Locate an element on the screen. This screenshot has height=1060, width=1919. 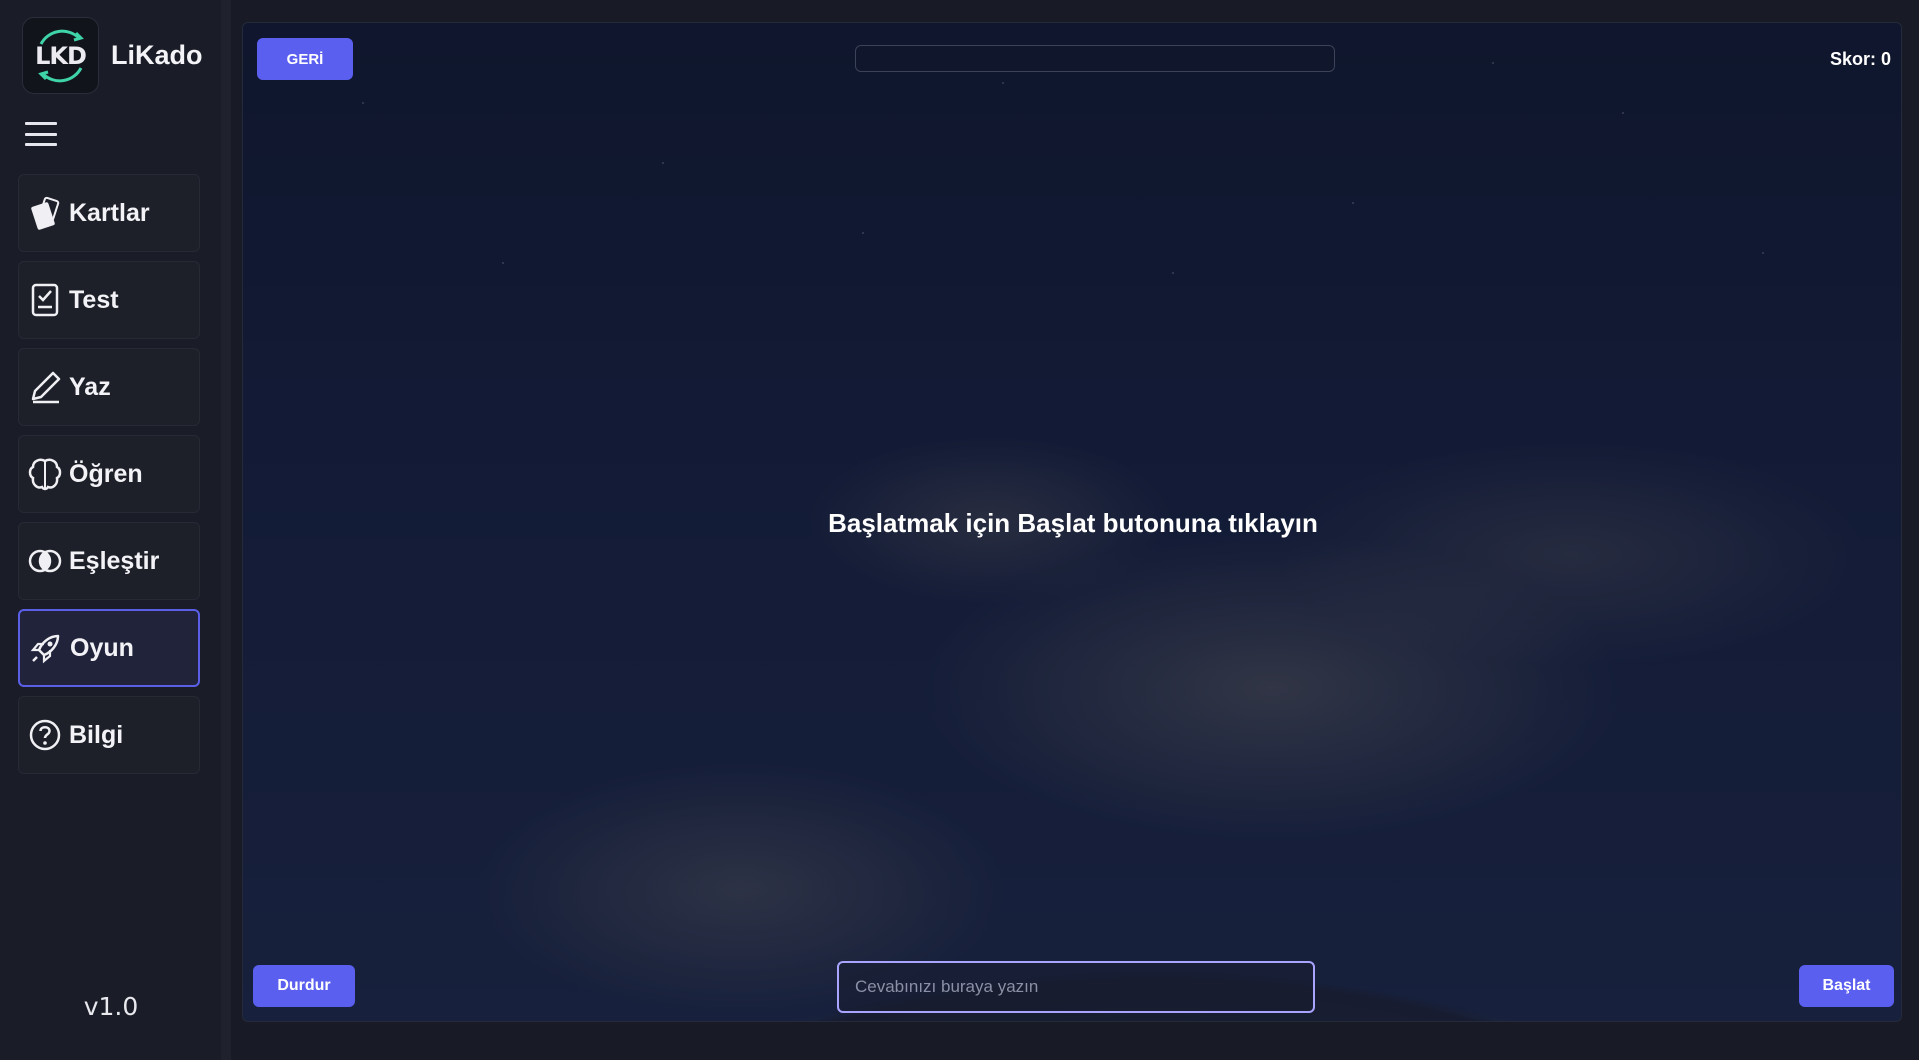
stop-button: Durdur is located at coordinates (304, 986).